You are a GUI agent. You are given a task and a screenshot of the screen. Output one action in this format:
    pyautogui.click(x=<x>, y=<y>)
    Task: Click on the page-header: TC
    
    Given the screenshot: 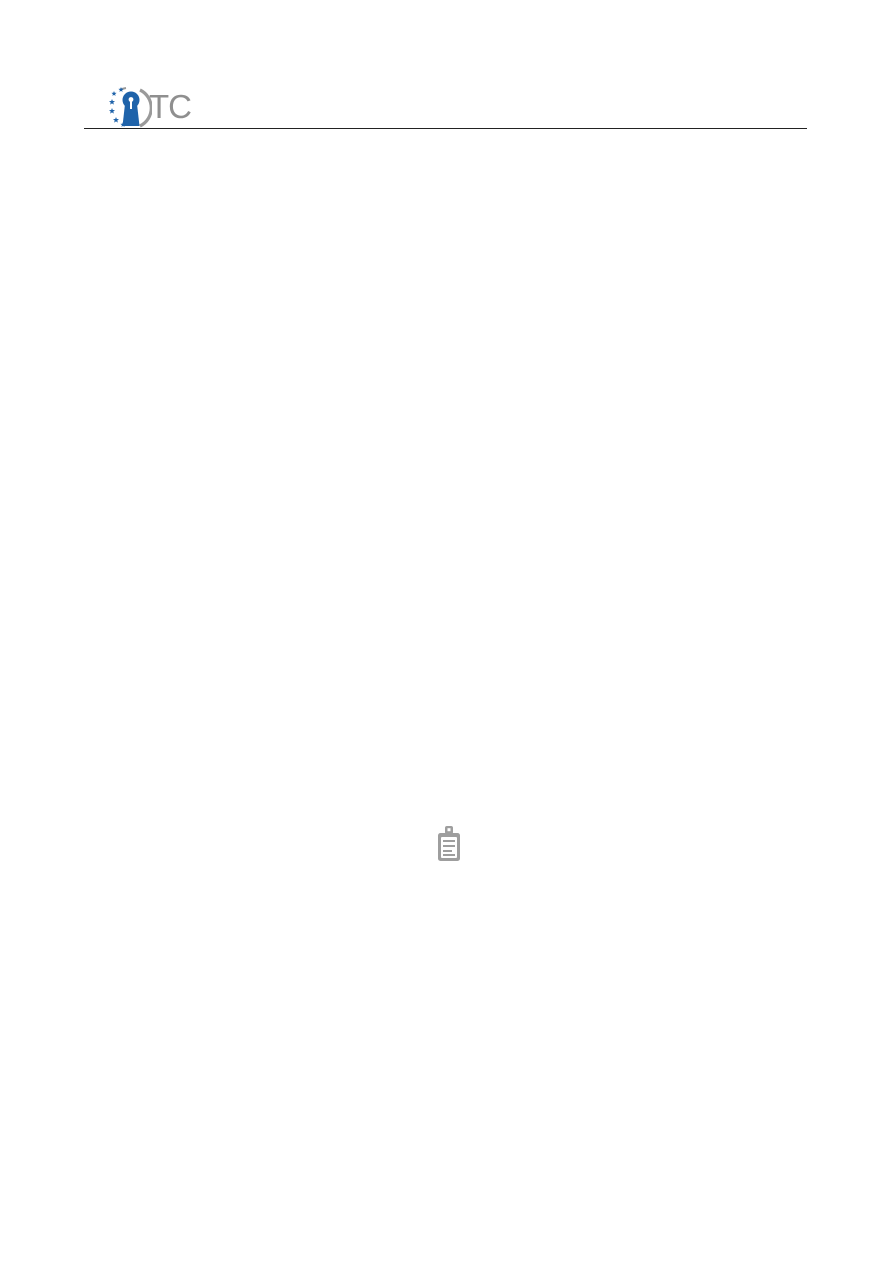 What is the action you would take?
    pyautogui.click(x=445, y=105)
    